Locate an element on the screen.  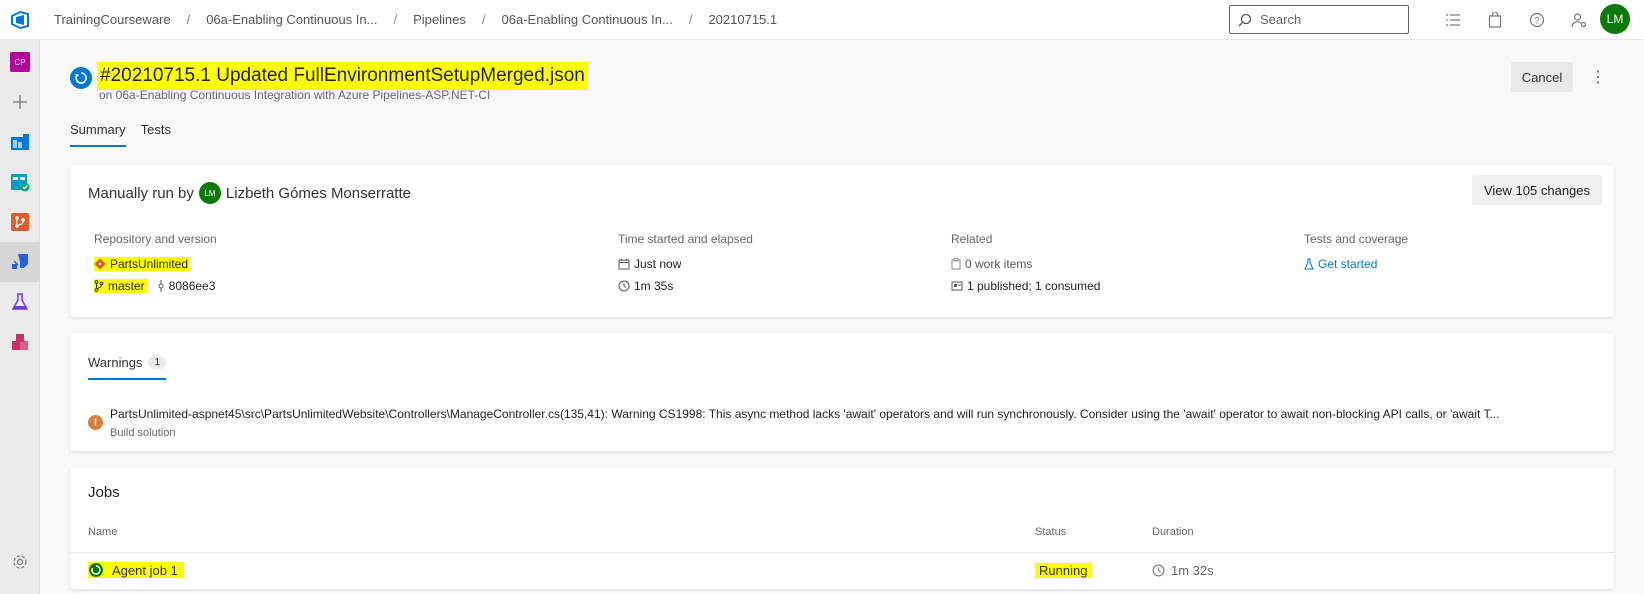
repository-link: PartsUnlimited is located at coordinates (142, 264).